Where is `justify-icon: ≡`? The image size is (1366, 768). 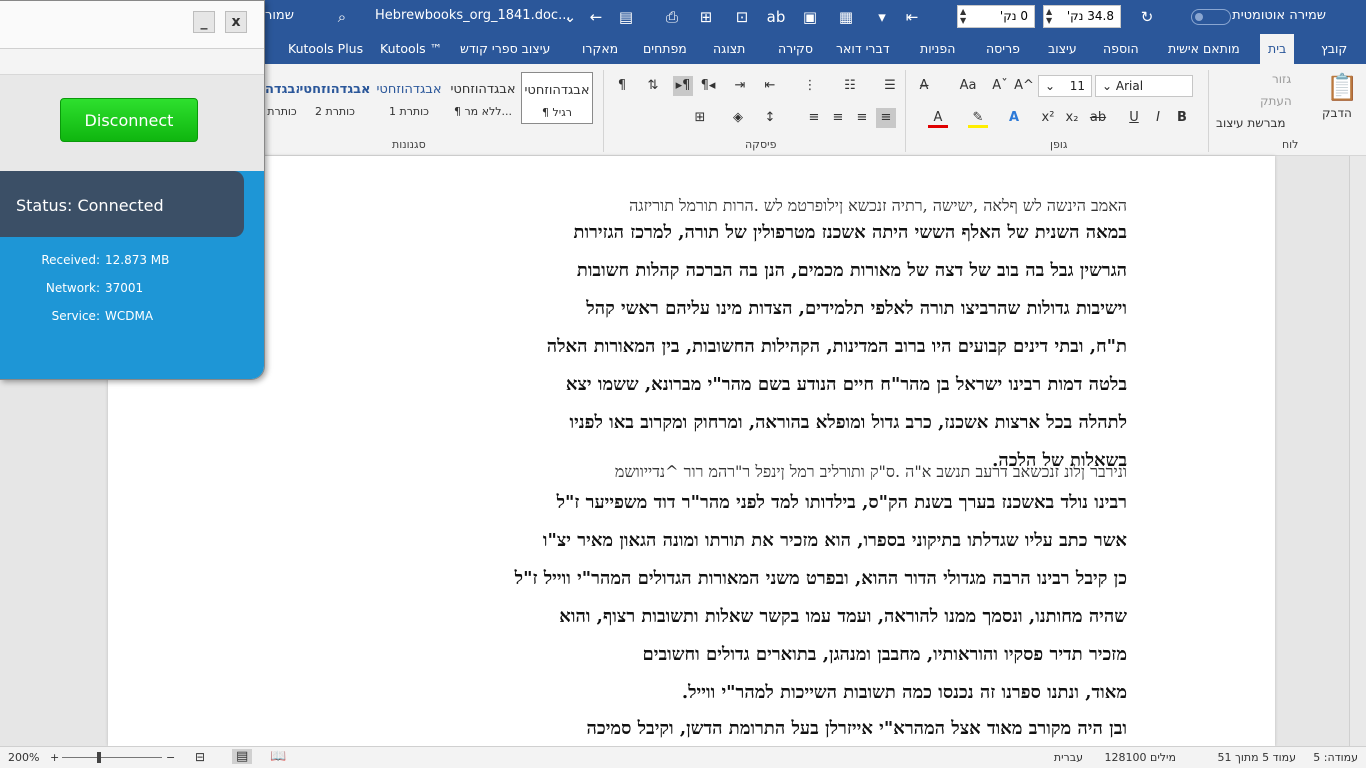
justify-icon: ≡ is located at coordinates (814, 118).